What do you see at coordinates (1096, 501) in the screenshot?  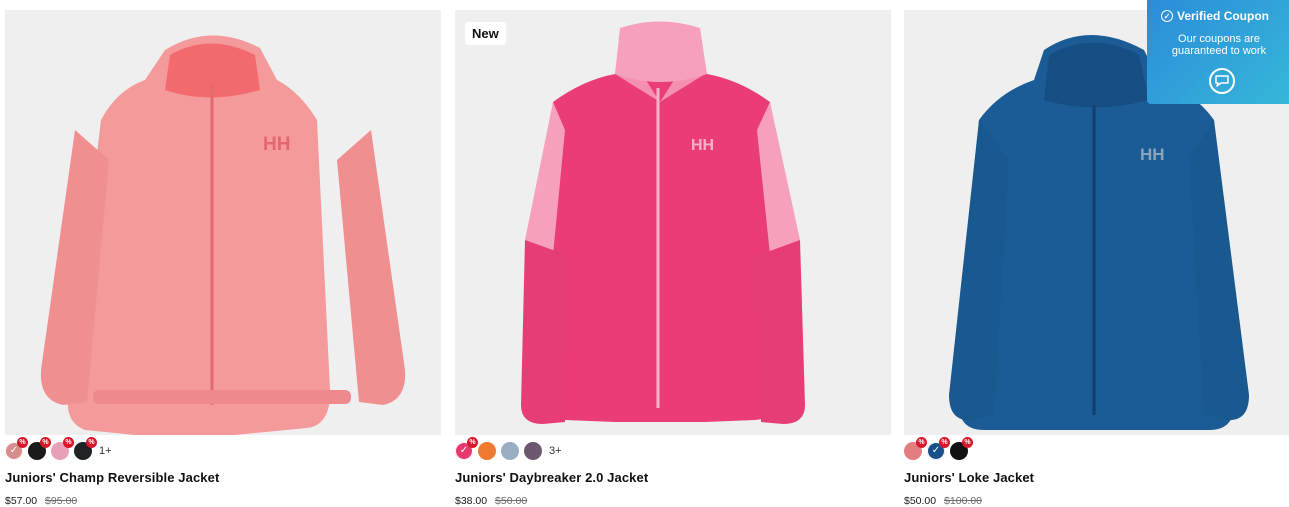 I see `product-price: $50.00 $100.00` at bounding box center [1096, 501].